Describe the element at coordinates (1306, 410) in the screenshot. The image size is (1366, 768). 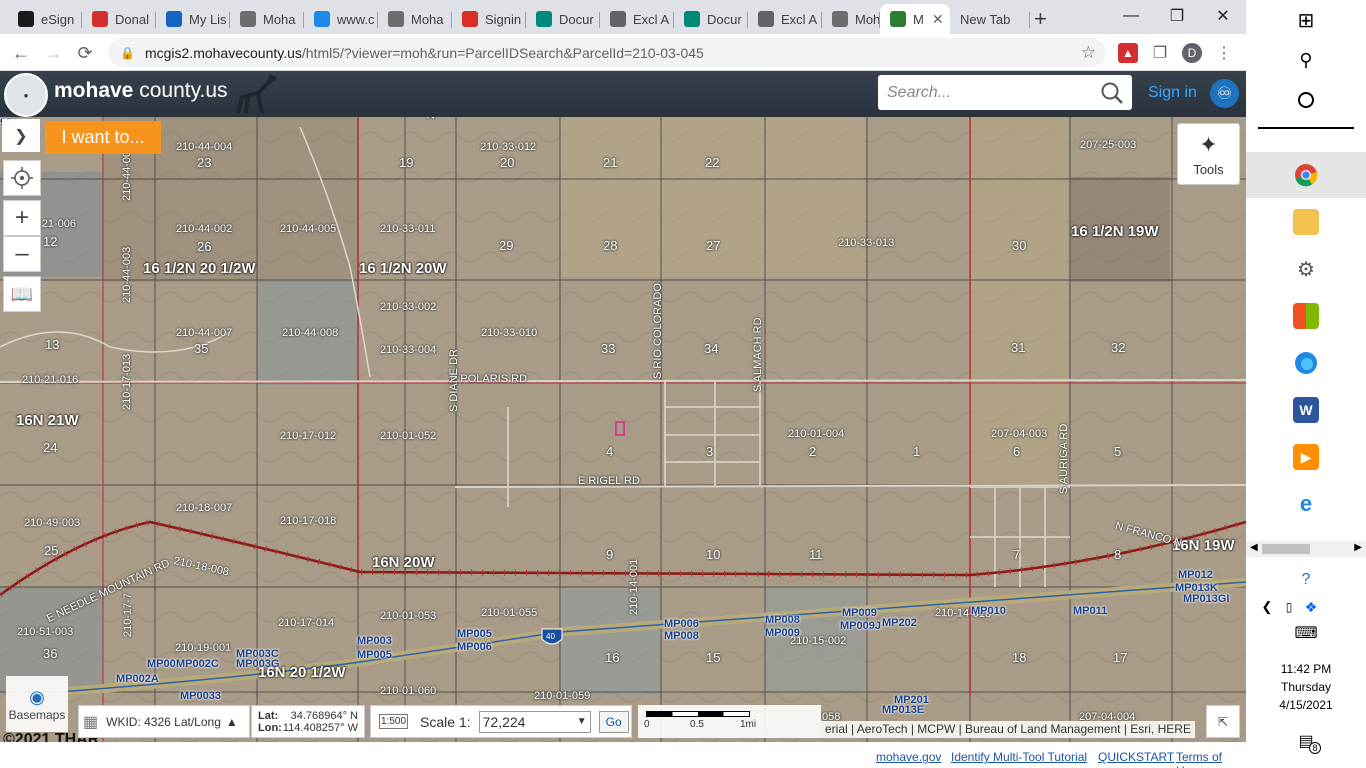
I see `word-icon: W` at that location.